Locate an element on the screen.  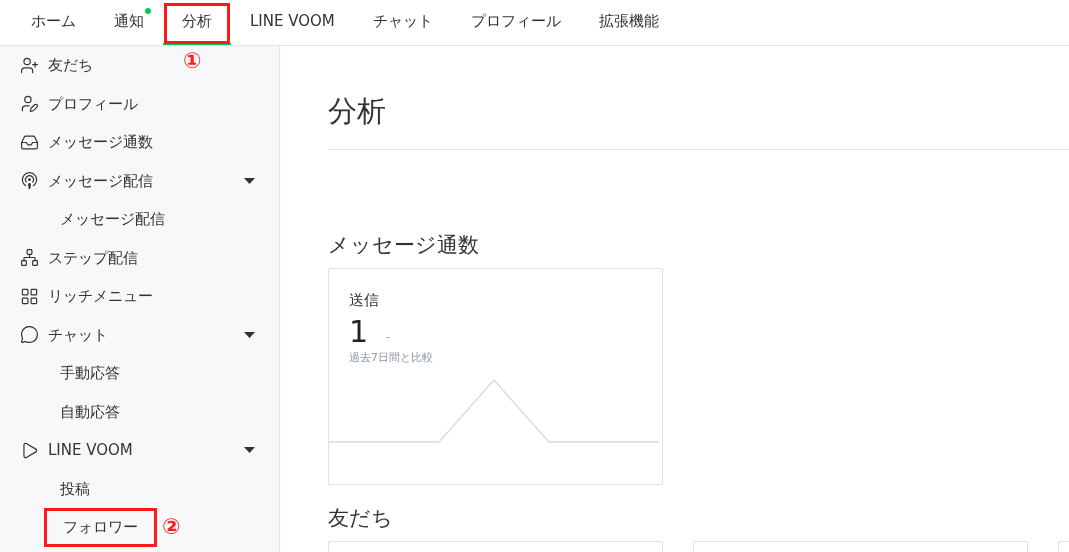
section-title: 友だち is located at coordinates (361, 518).